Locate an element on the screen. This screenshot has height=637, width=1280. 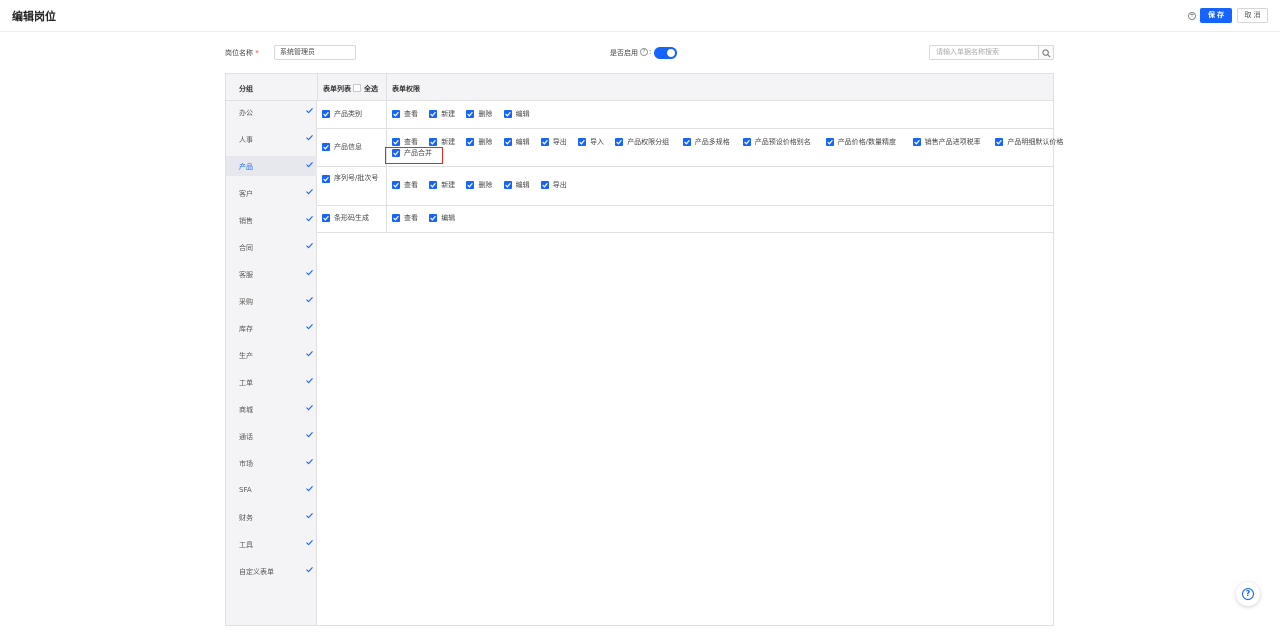
plus-circle-icon: + is located at coordinates (1192, 16).